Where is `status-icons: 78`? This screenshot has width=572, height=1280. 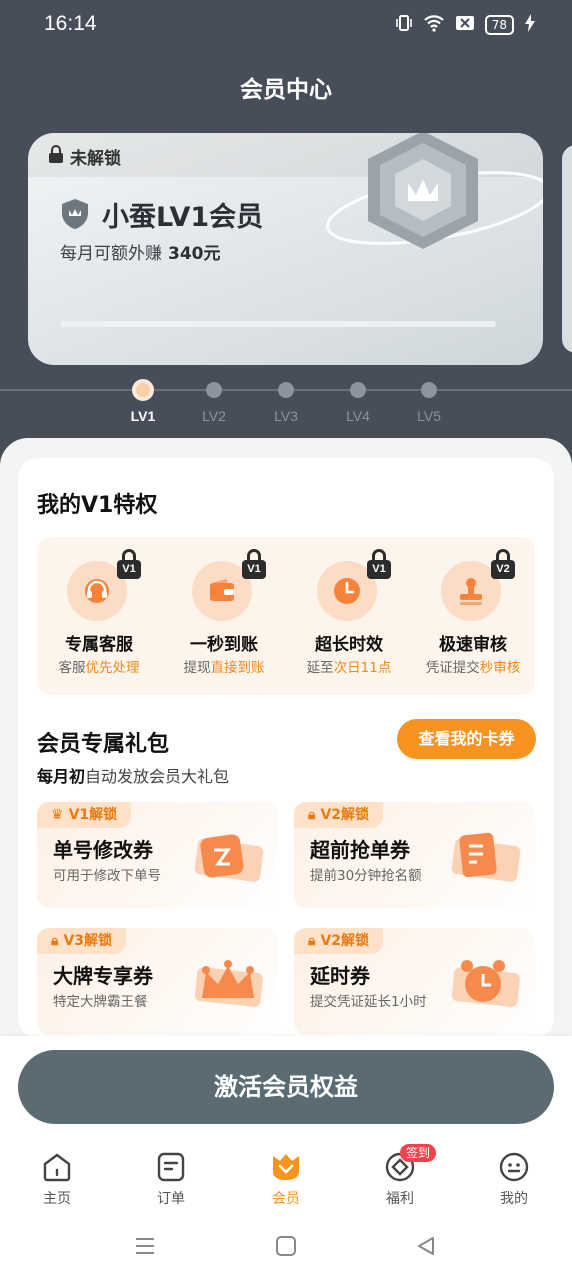
status-icons: 78 is located at coordinates (465, 25).